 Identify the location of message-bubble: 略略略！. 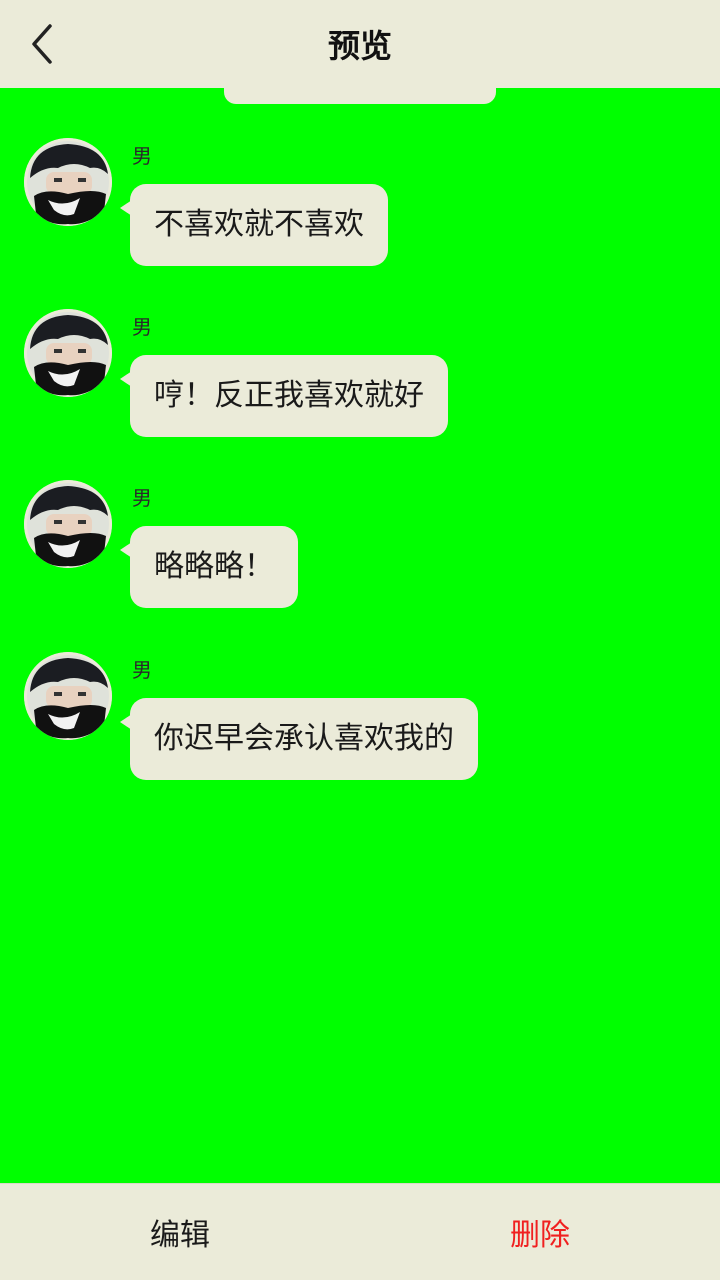
(209, 567).